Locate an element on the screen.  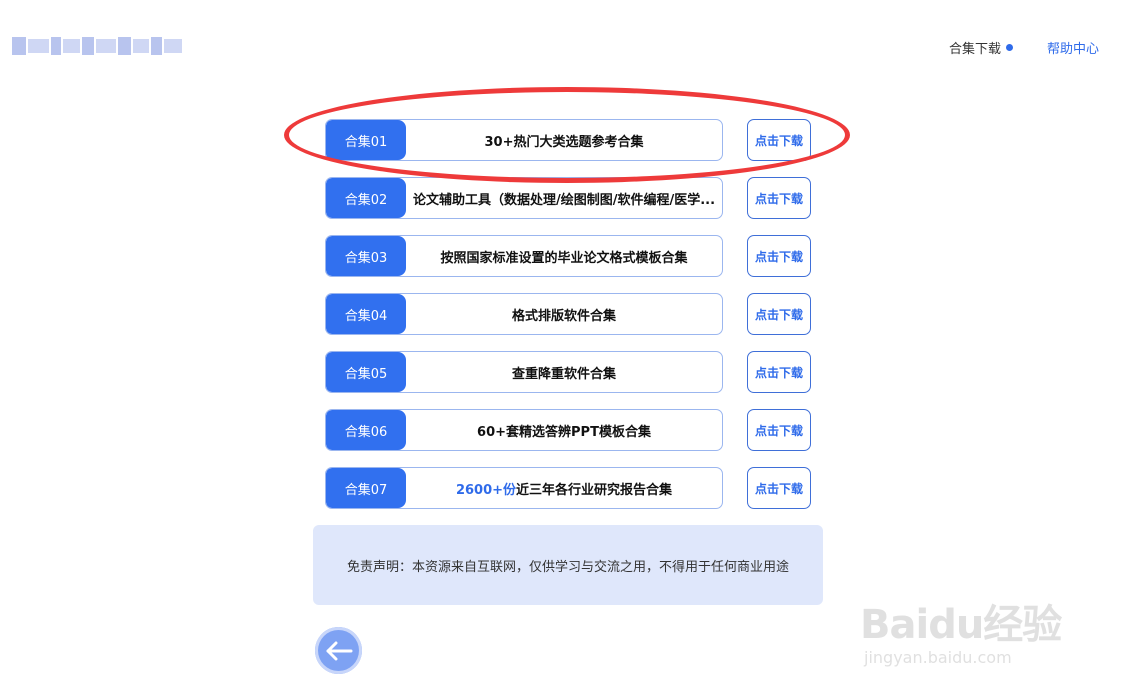
collection-row: 合集06 60+套精选答辨PPT模板合集 点击下载 is located at coordinates (570, 430).